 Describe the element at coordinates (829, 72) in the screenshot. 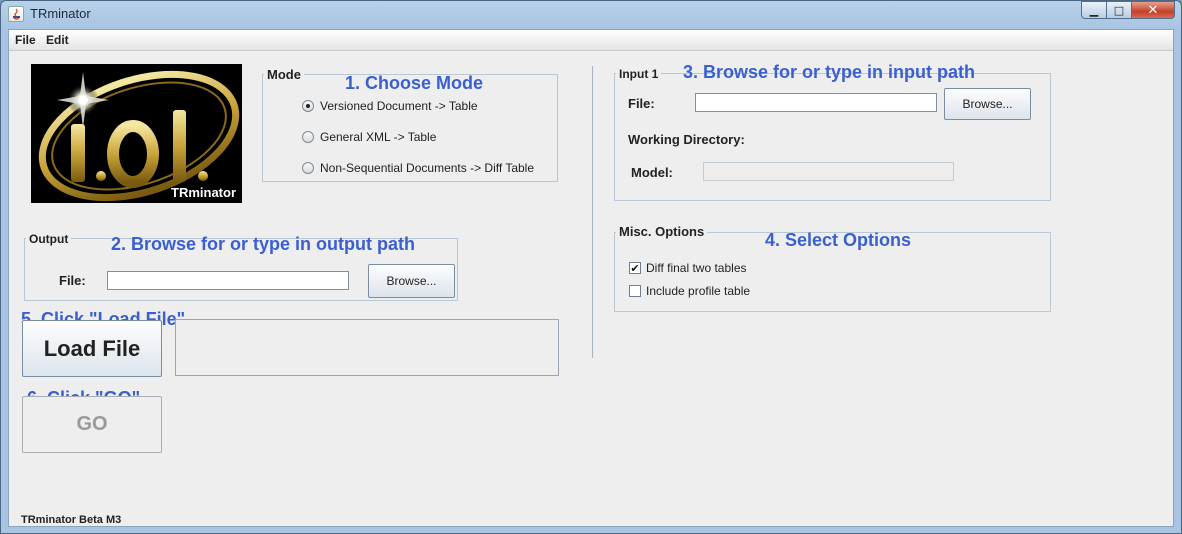

I see `input1-annotation: 3. Browse for or type in input path` at that location.